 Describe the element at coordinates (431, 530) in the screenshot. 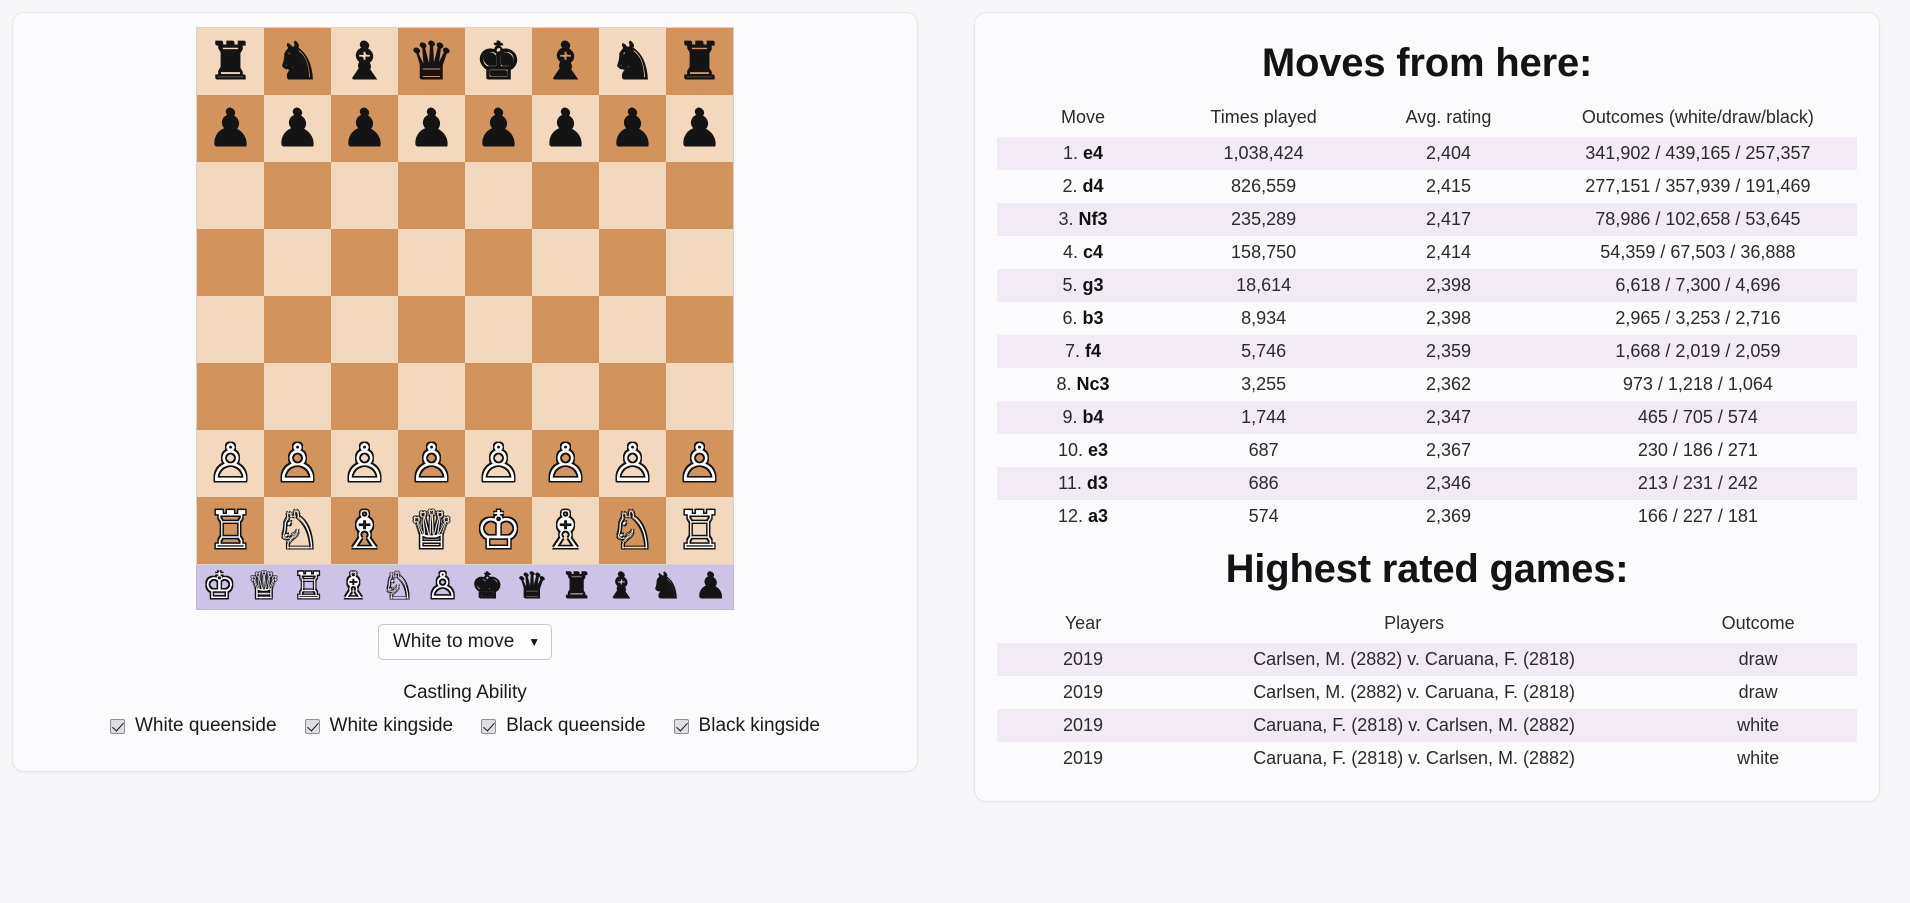

I see `board-square-d1: ♕` at that location.